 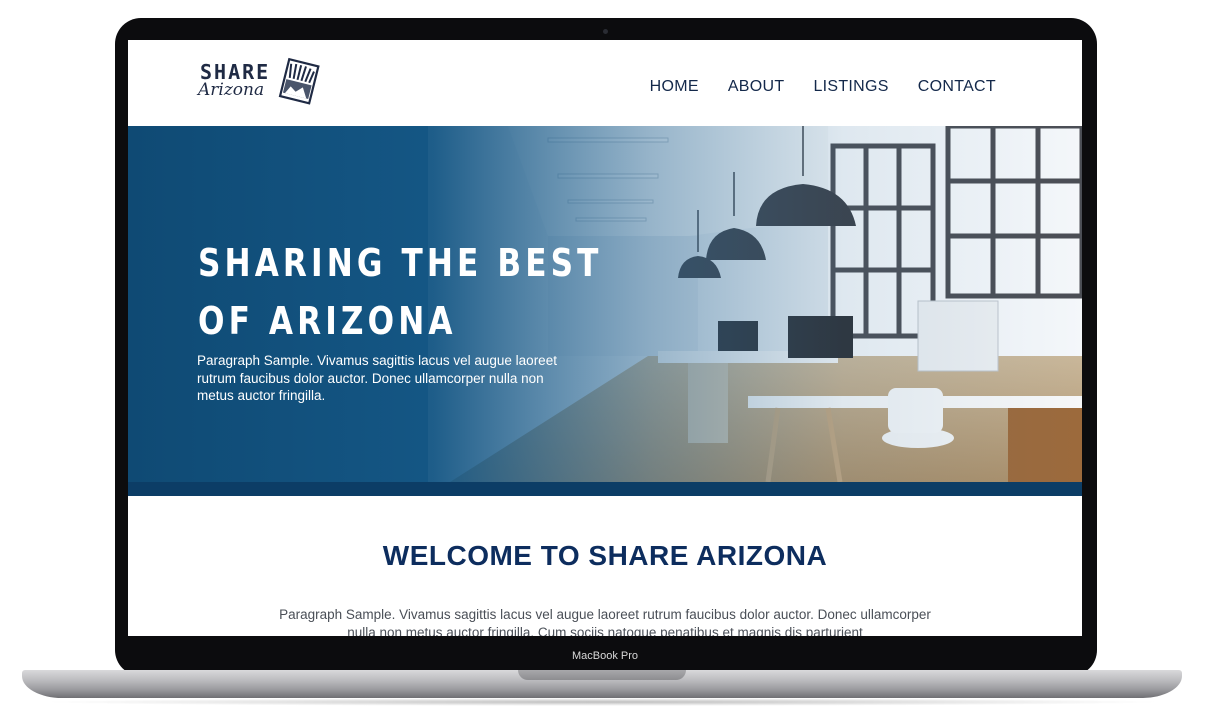 I want to click on nav-home: HOME, so click(x=674, y=87).